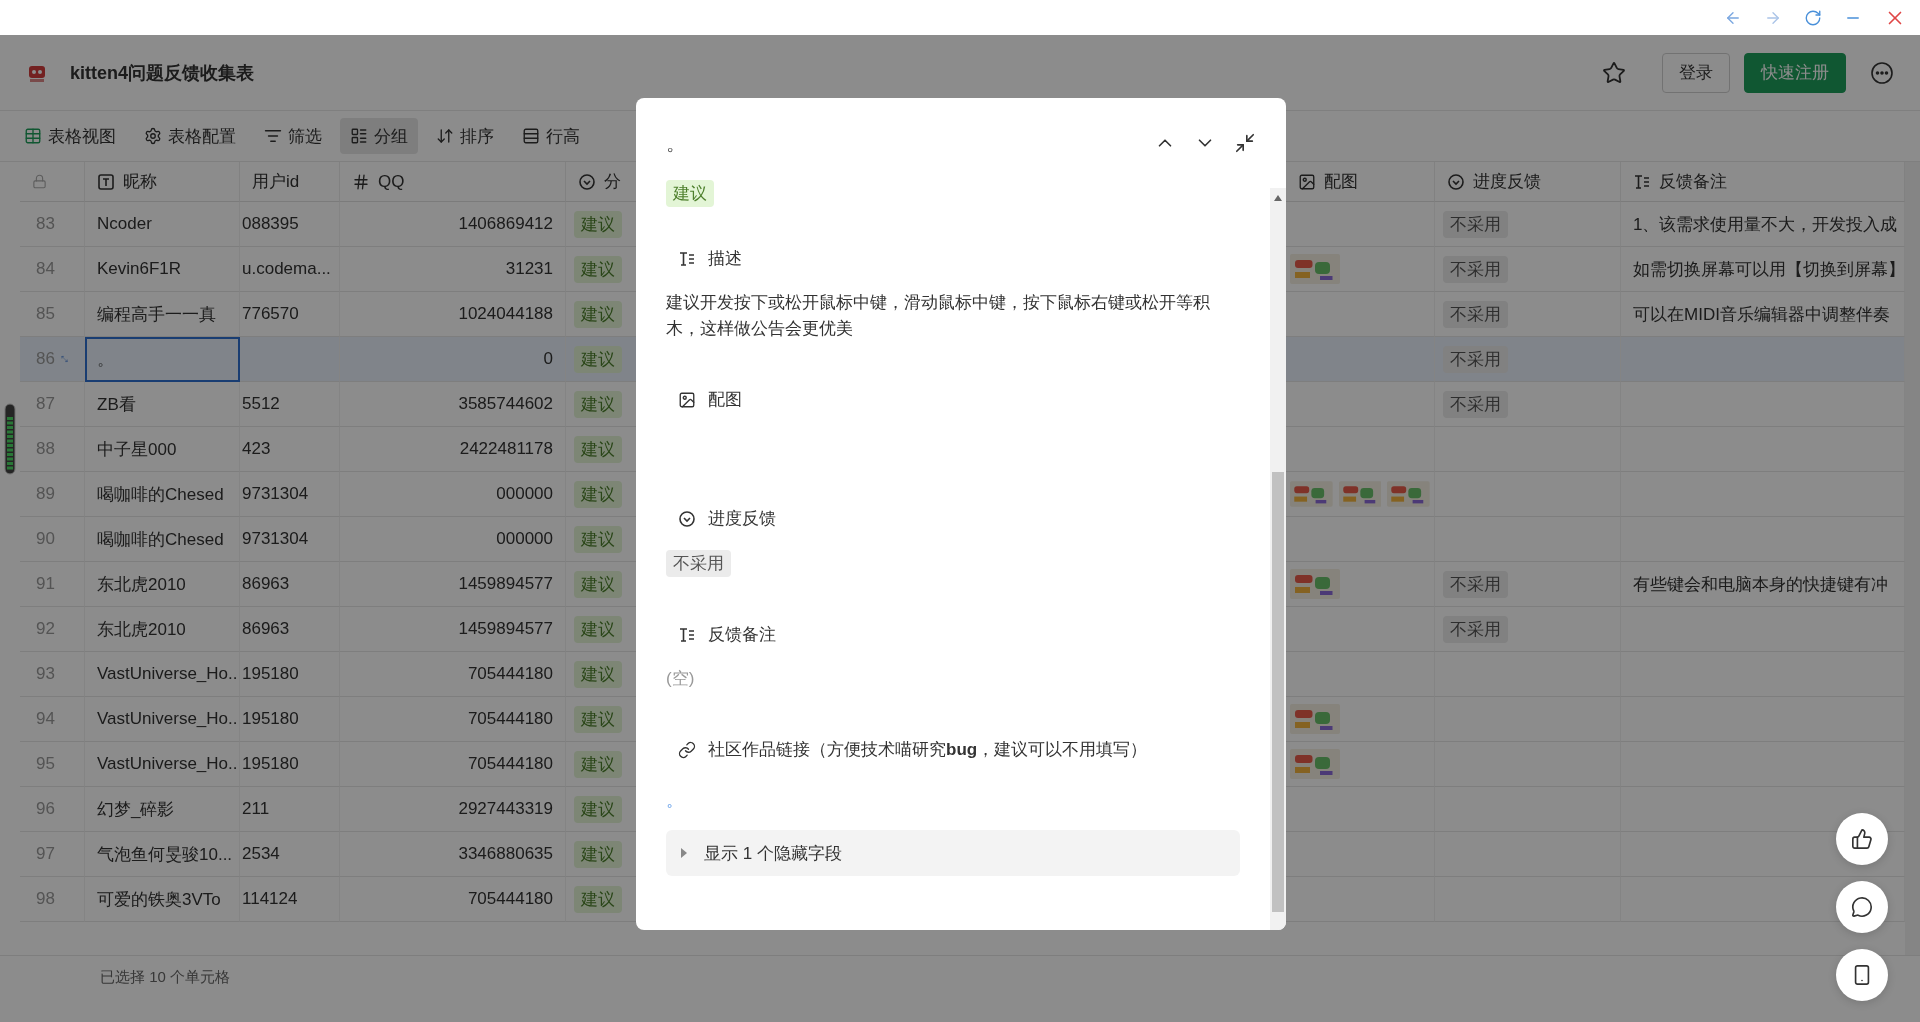  What do you see at coordinates (1813, 17) in the screenshot?
I see `refresh-icon` at bounding box center [1813, 17].